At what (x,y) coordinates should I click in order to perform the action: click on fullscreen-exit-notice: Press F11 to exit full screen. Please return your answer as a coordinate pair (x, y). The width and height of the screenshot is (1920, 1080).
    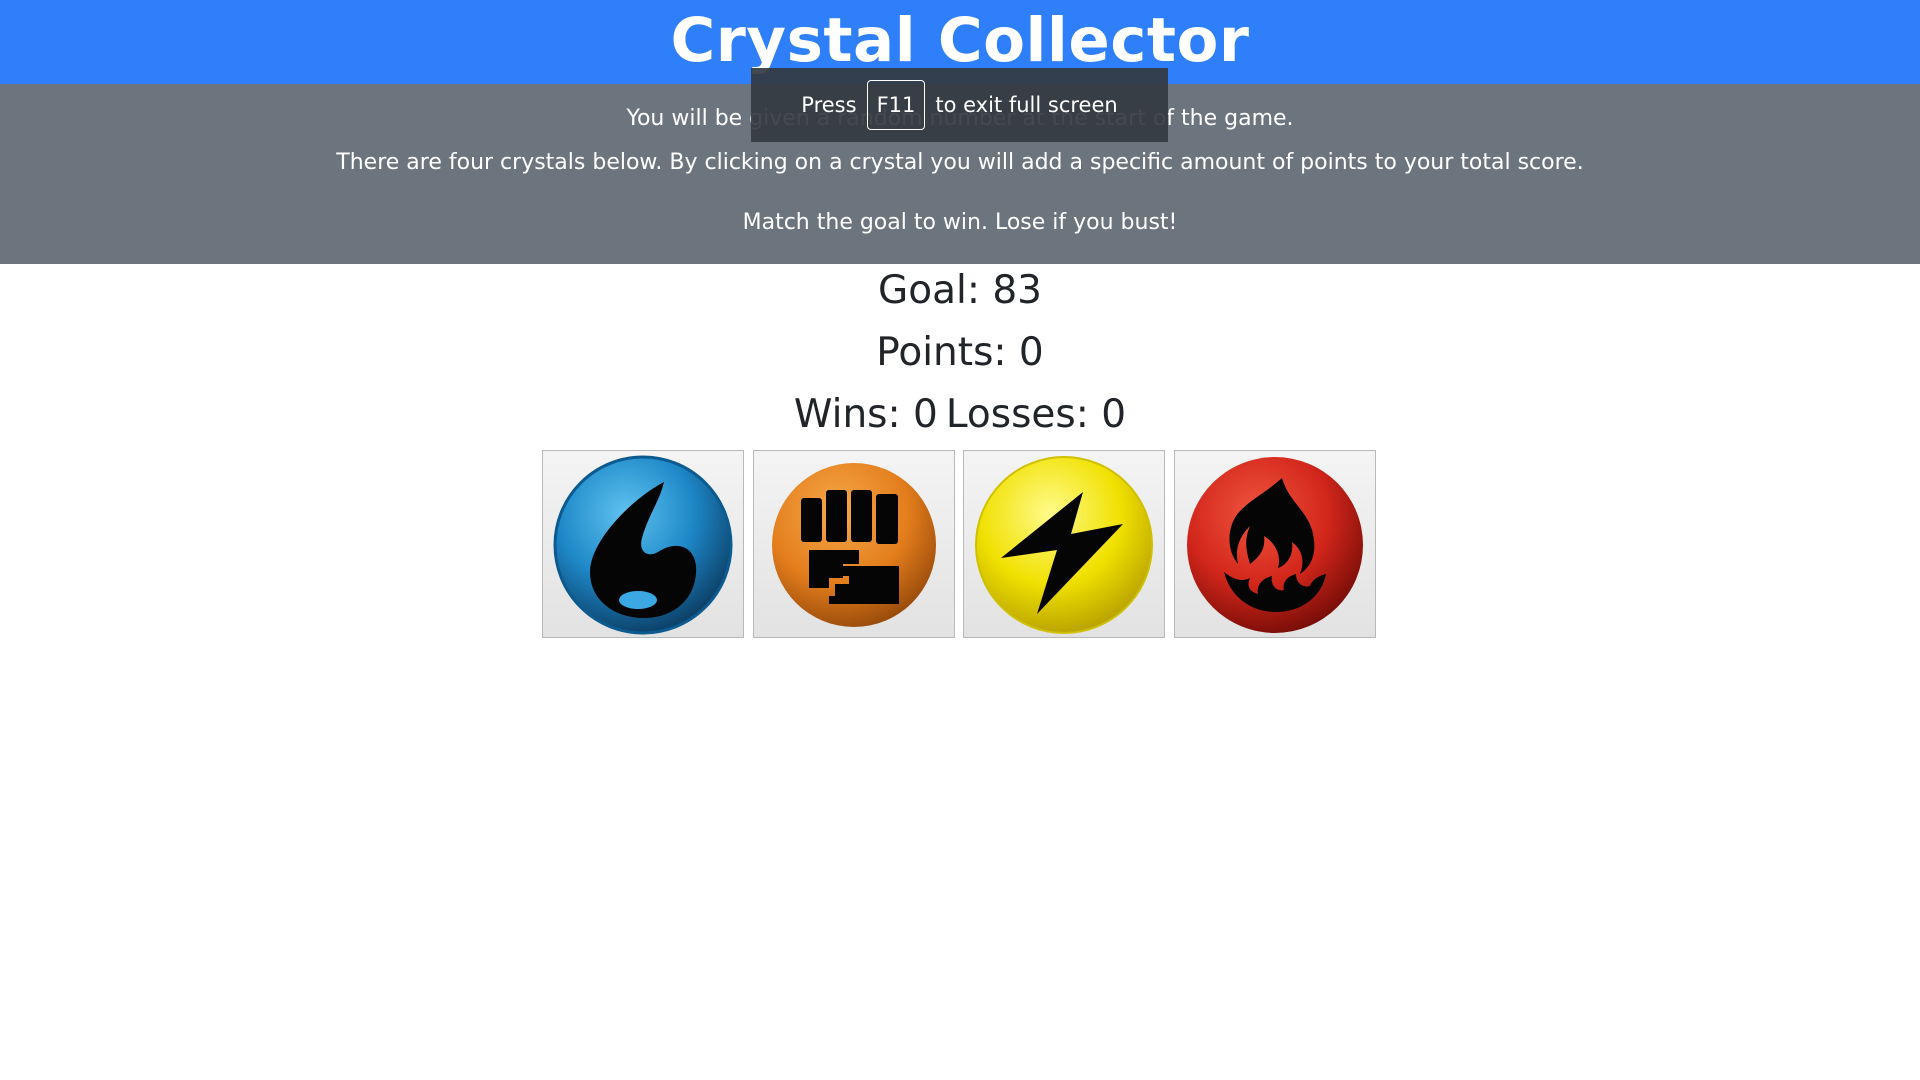
    Looking at the image, I should click on (959, 105).